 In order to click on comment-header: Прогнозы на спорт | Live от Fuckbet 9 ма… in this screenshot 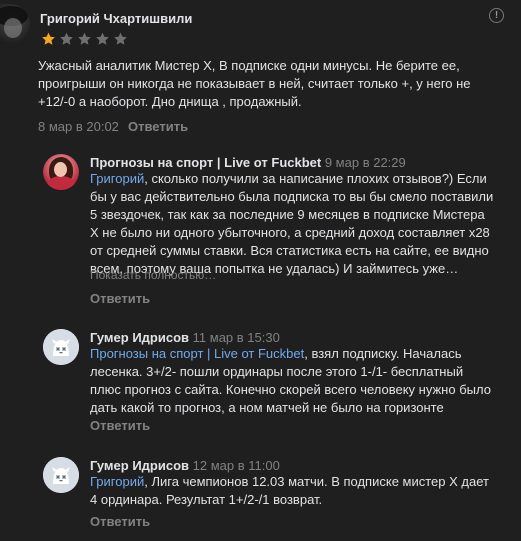, I will do `click(248, 162)`.